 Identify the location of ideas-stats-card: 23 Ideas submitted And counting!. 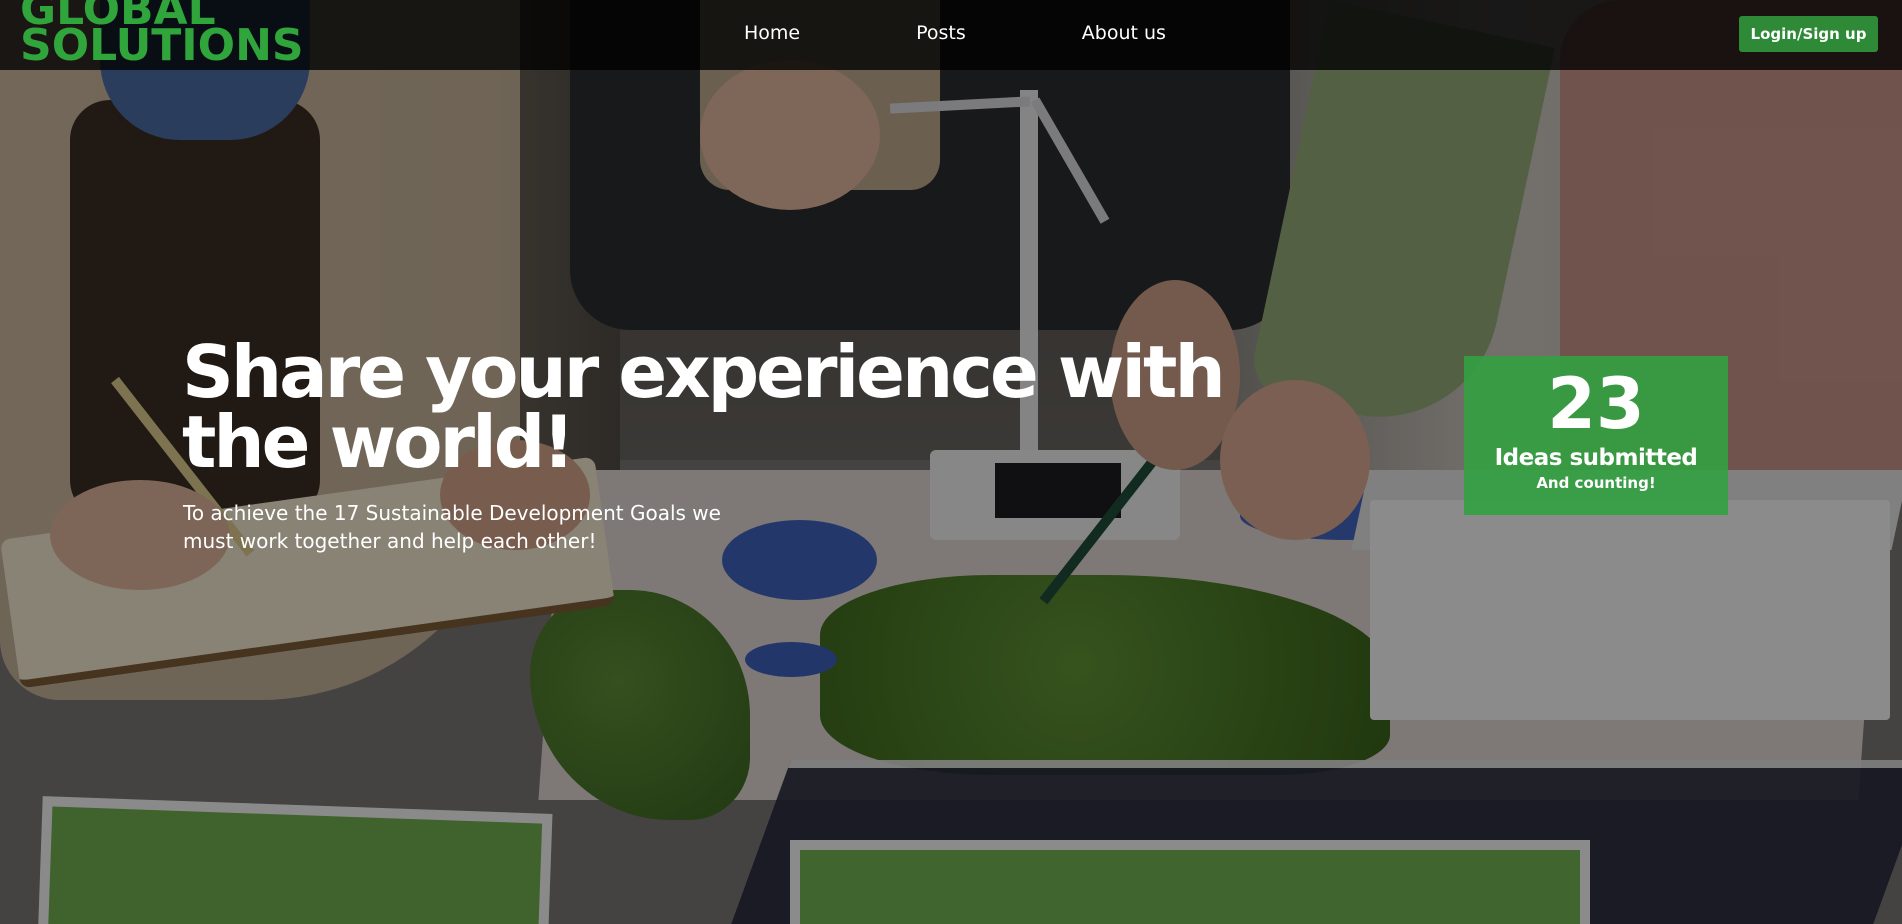
(1596, 435).